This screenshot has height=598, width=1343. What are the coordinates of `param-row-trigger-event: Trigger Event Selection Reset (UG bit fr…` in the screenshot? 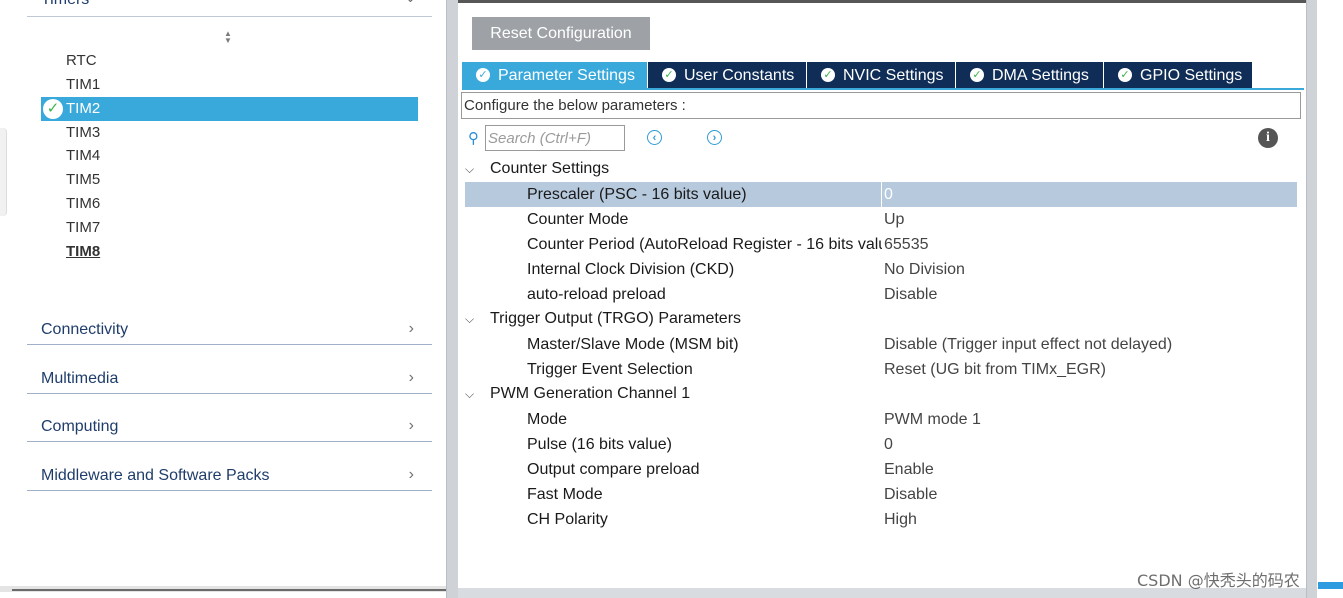 It's located at (881, 369).